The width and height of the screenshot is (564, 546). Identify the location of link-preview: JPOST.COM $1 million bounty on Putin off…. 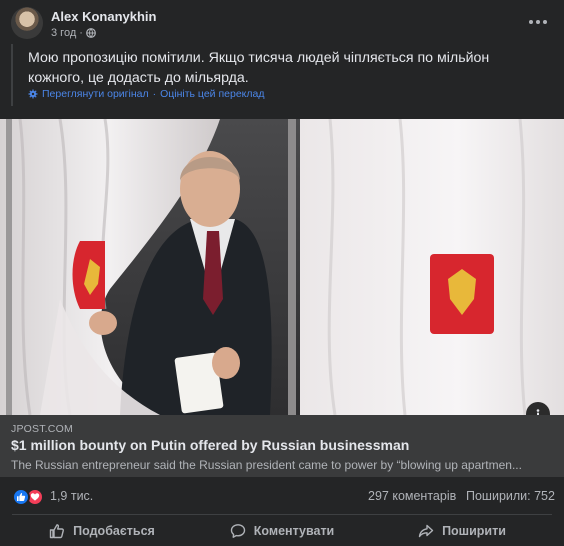
(282, 446).